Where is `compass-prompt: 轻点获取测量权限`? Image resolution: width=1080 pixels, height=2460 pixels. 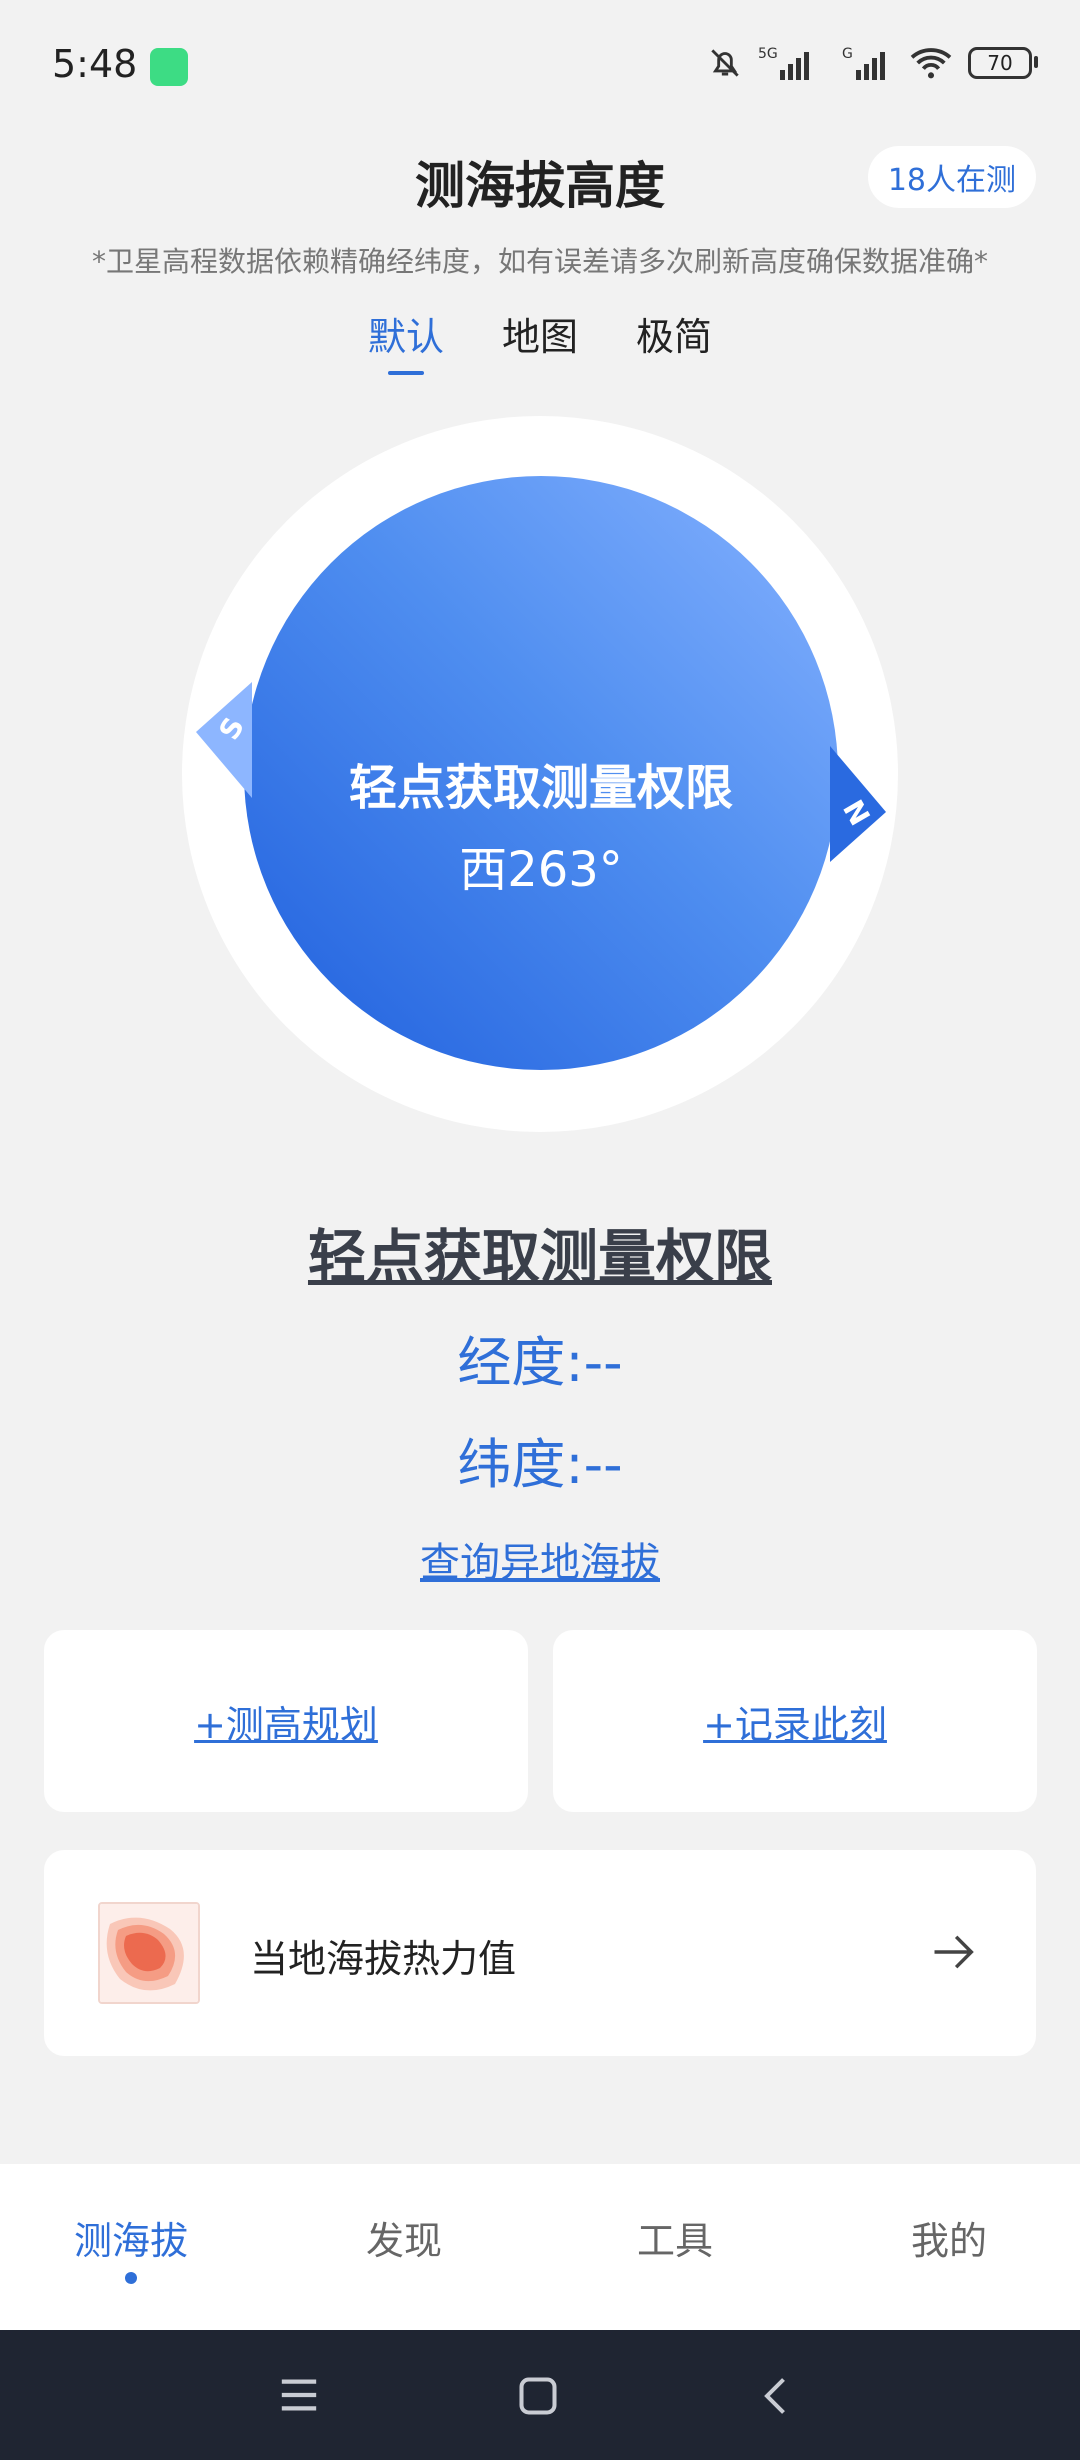
compass-prompt: 轻点获取测量权限 is located at coordinates (540, 788).